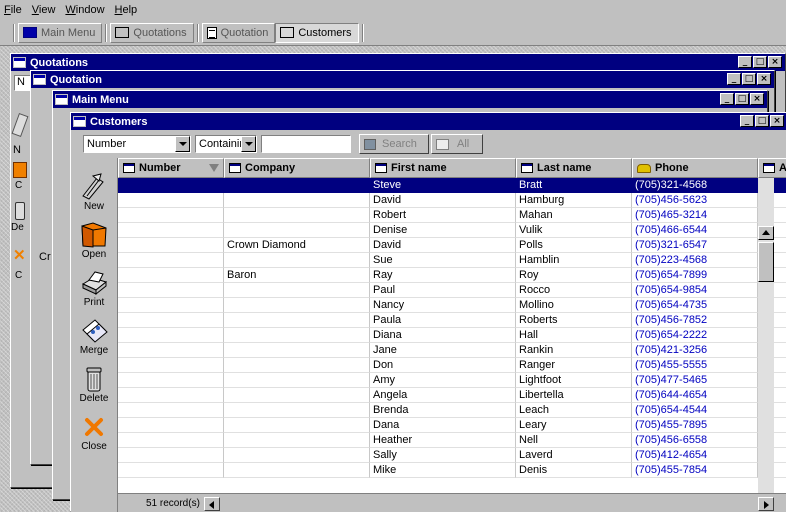  I want to click on column-header-phone: Phone, so click(695, 168).